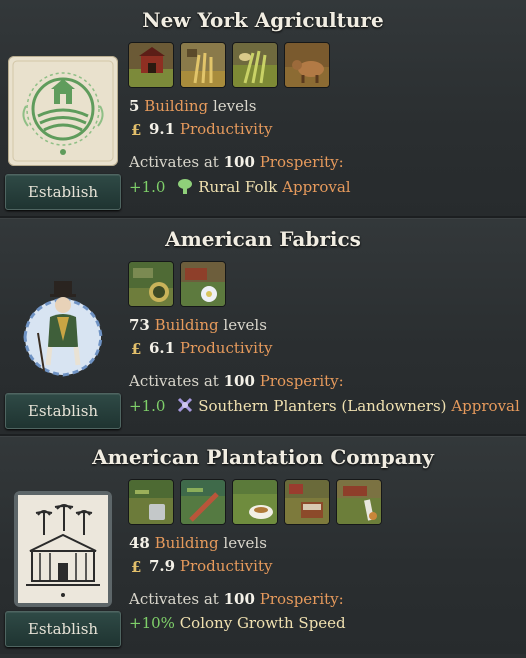 This screenshot has width=526, height=658. Describe the element at coordinates (307, 65) in the screenshot. I see `livestock-ranch-icon` at that location.